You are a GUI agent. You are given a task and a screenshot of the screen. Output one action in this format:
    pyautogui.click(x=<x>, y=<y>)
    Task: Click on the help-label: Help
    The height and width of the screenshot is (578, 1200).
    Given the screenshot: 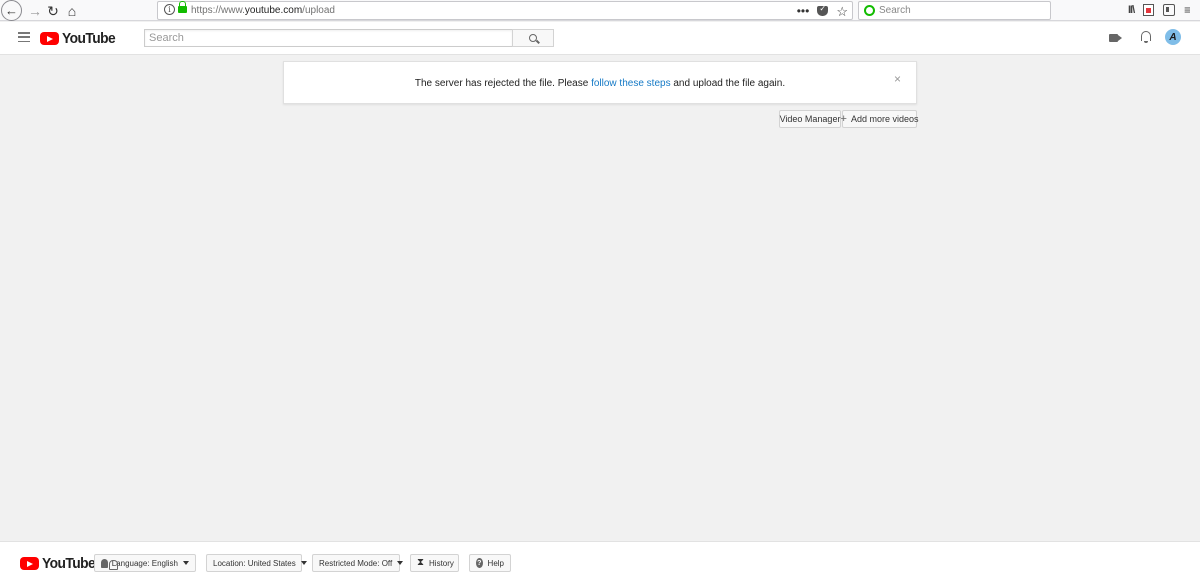 What is the action you would take?
    pyautogui.click(x=495, y=563)
    